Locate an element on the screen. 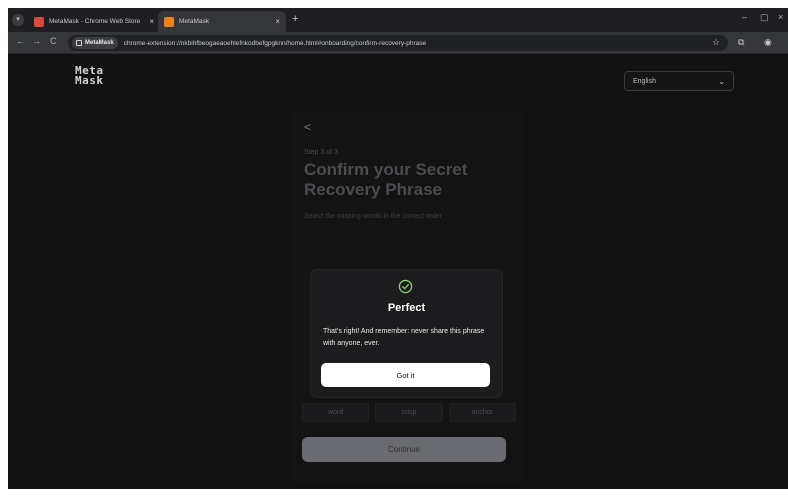 This screenshot has height=497, width=788. forward-arrow-icon: → is located at coordinates (36, 41).